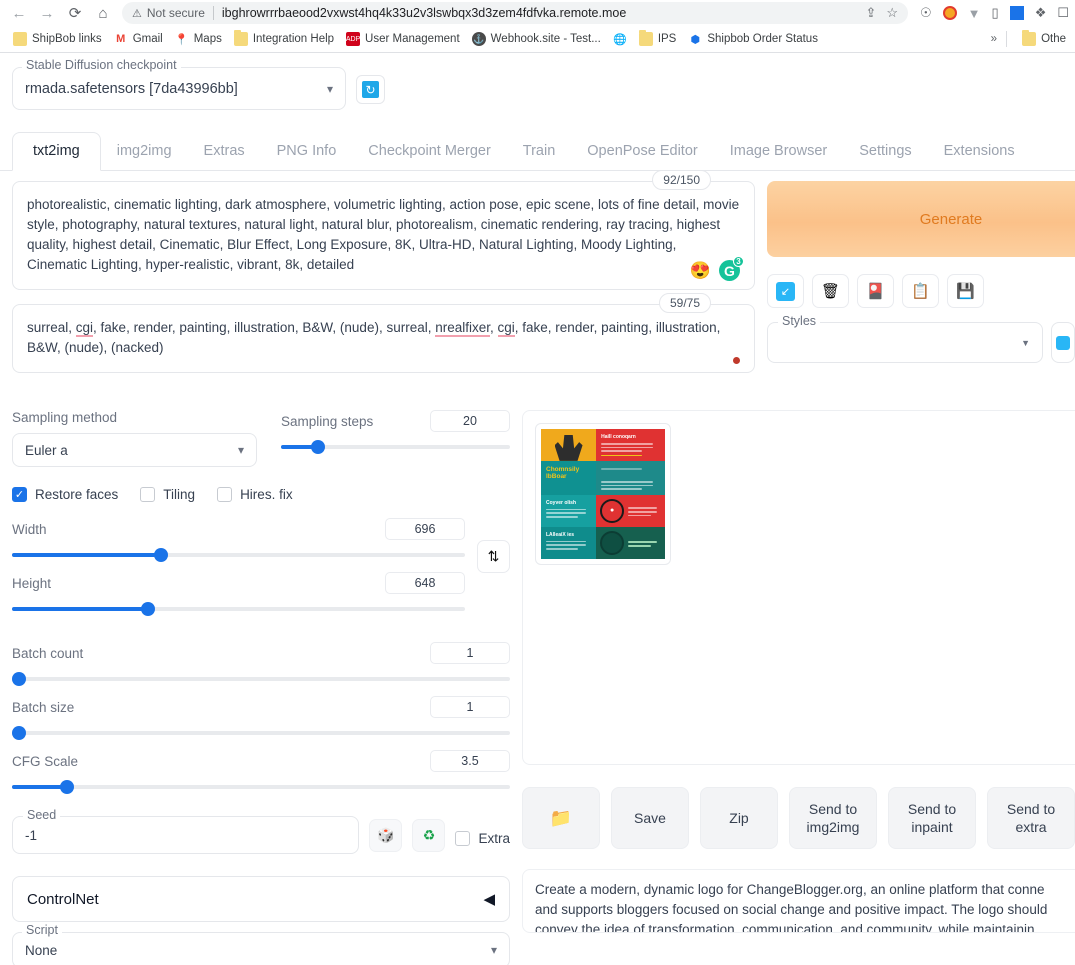 This screenshot has width=1075, height=965. Describe the element at coordinates (238, 555) in the screenshot. I see `width-slider` at that location.